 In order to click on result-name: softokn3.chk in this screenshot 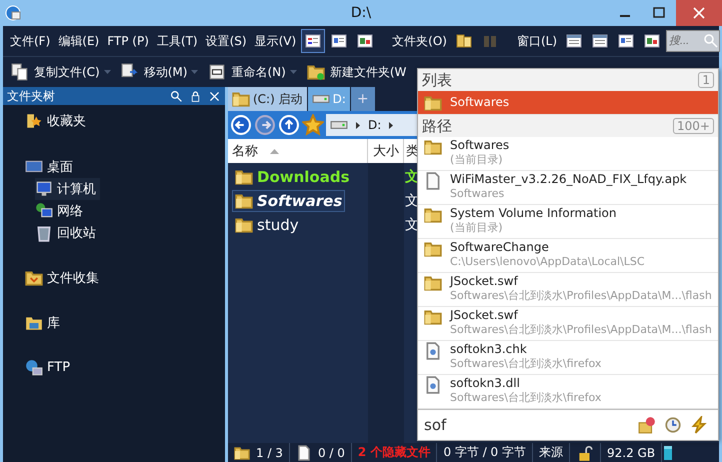, I will do `click(489, 349)`.